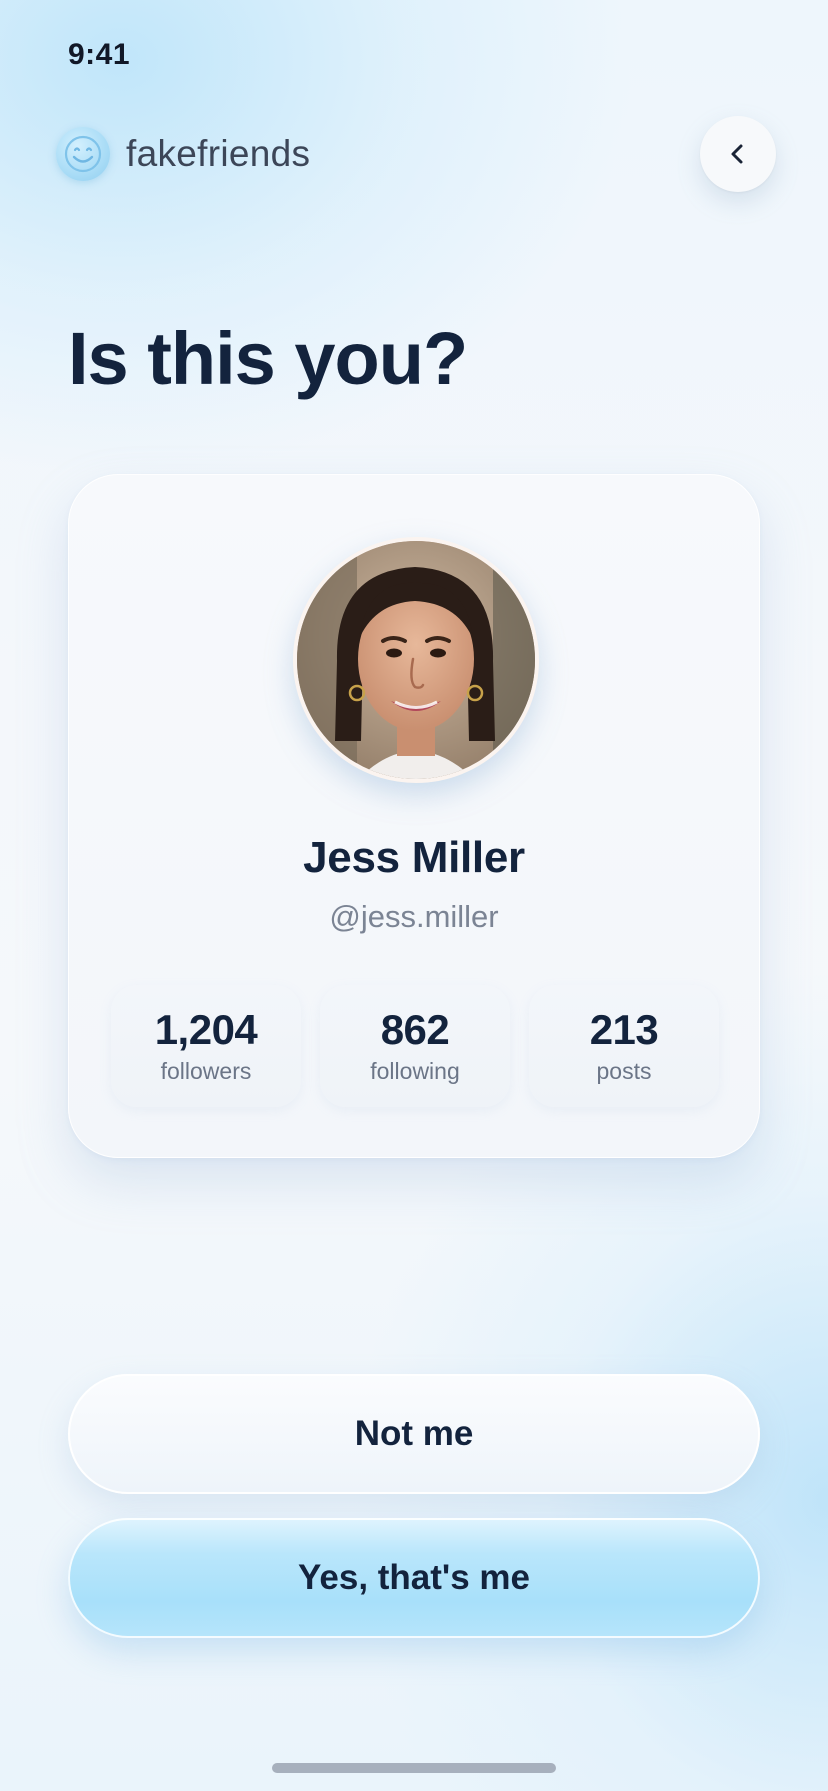  I want to click on stat-label: followers, so click(206, 1070).